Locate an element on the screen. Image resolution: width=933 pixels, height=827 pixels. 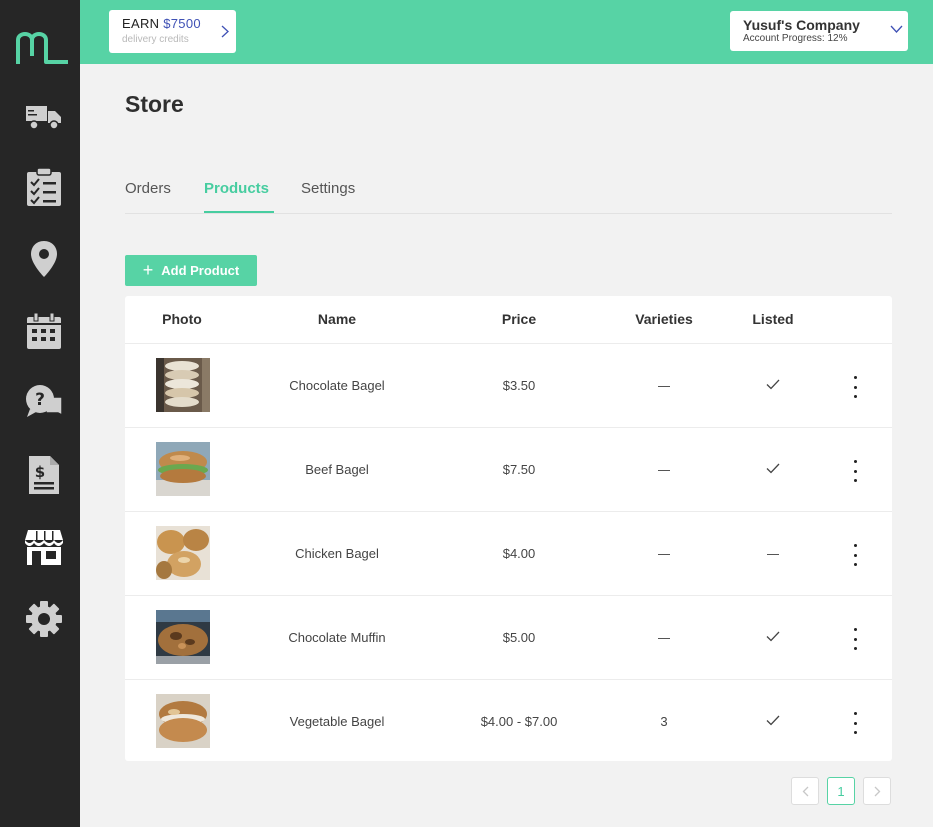
pagination-prev-button is located at coordinates (805, 791).